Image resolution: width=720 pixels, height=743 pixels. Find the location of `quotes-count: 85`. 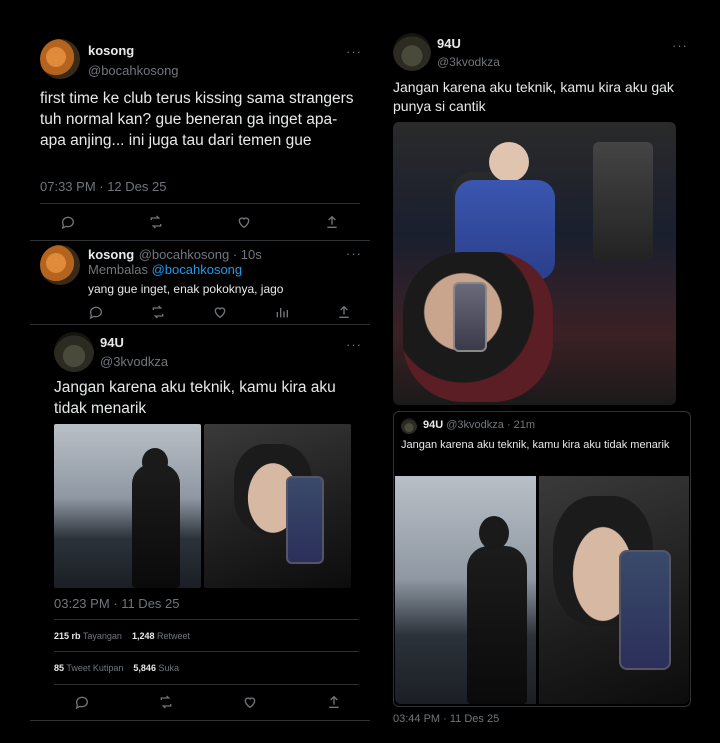

quotes-count: 85 is located at coordinates (59, 668).